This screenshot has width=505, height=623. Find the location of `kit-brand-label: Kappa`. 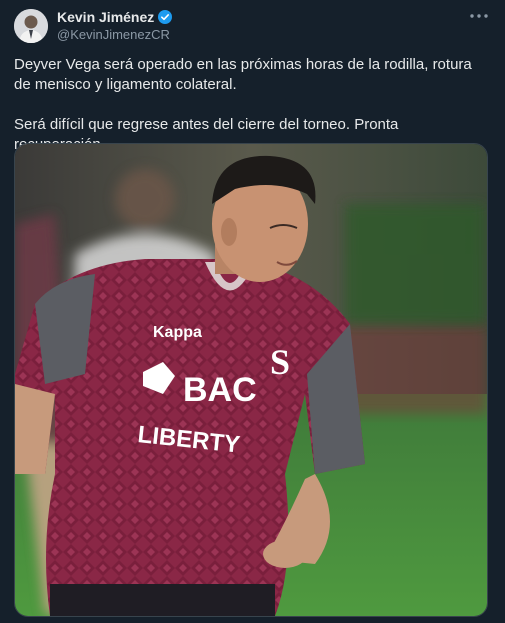

kit-brand-label: Kappa is located at coordinates (177, 332).